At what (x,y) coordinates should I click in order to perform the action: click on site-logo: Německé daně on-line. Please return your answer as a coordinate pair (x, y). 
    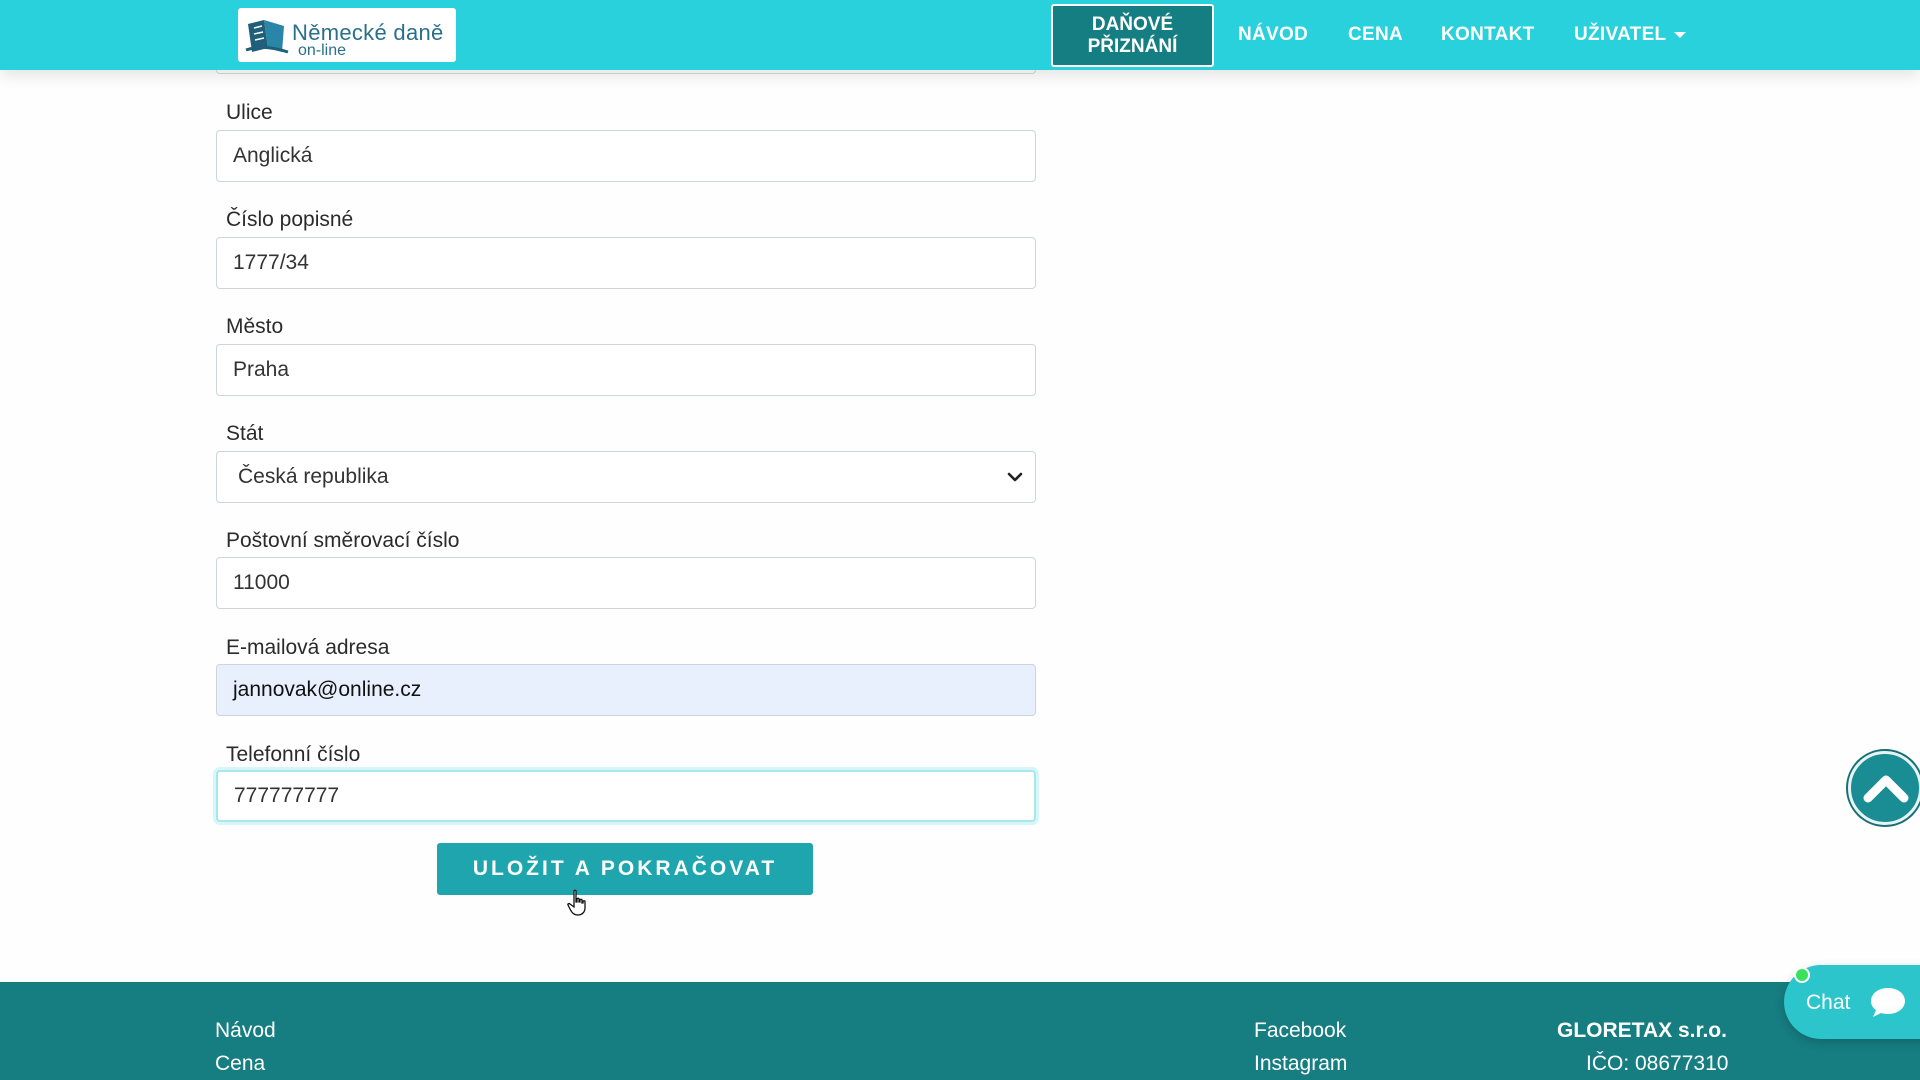
    Looking at the image, I should click on (347, 35).